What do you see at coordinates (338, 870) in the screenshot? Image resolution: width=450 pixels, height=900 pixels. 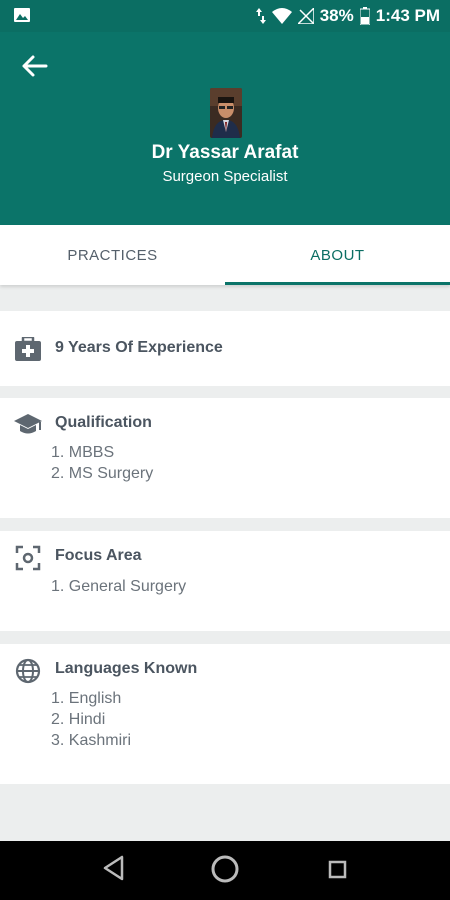 I see `nav-recents-icon` at bounding box center [338, 870].